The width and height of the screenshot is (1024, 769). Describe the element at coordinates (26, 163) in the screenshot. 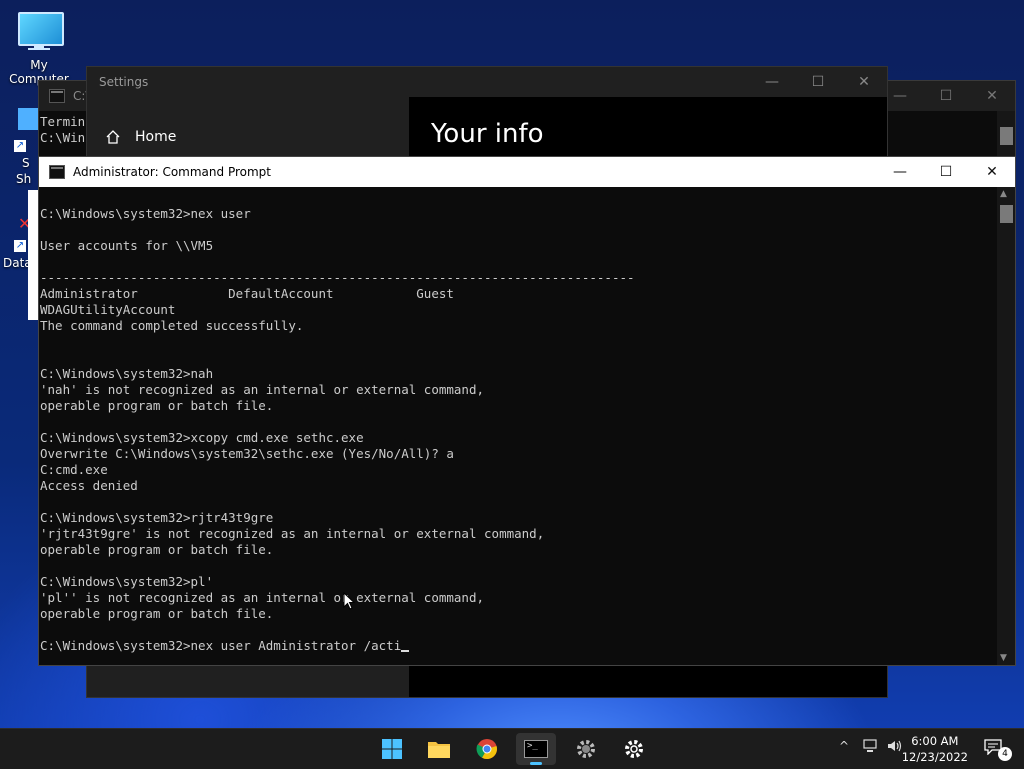

I see `desktop-icon-label: S` at that location.